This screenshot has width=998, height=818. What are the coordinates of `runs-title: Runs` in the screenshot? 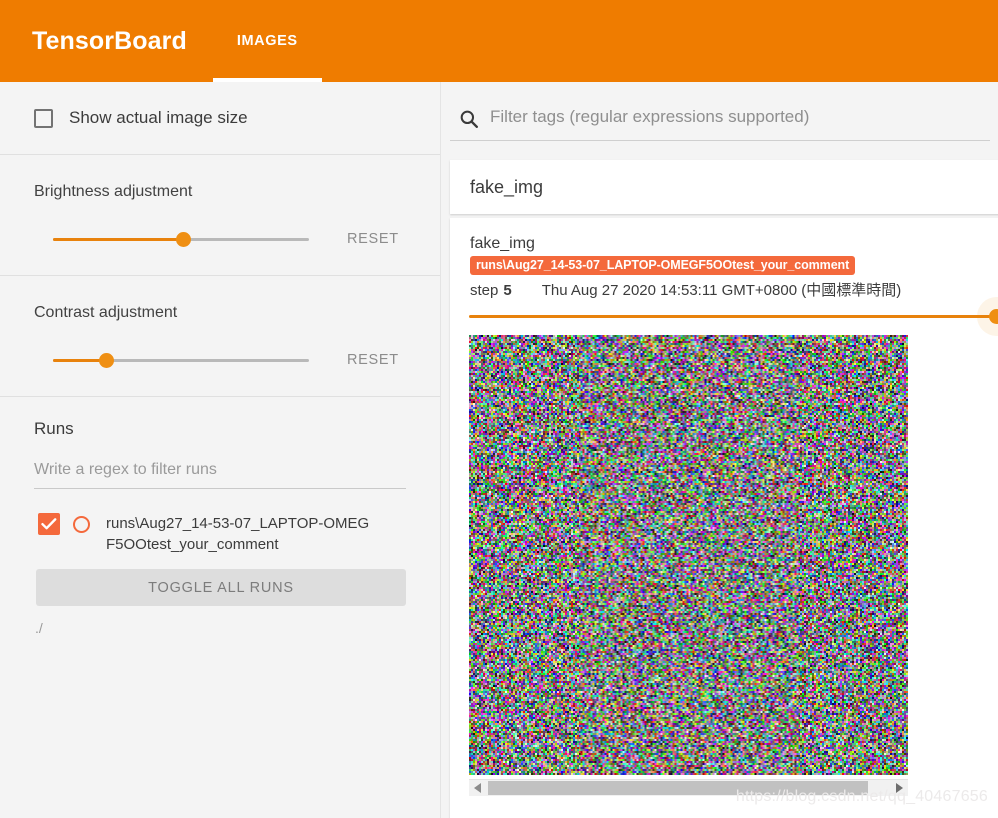 It's located at (54, 428).